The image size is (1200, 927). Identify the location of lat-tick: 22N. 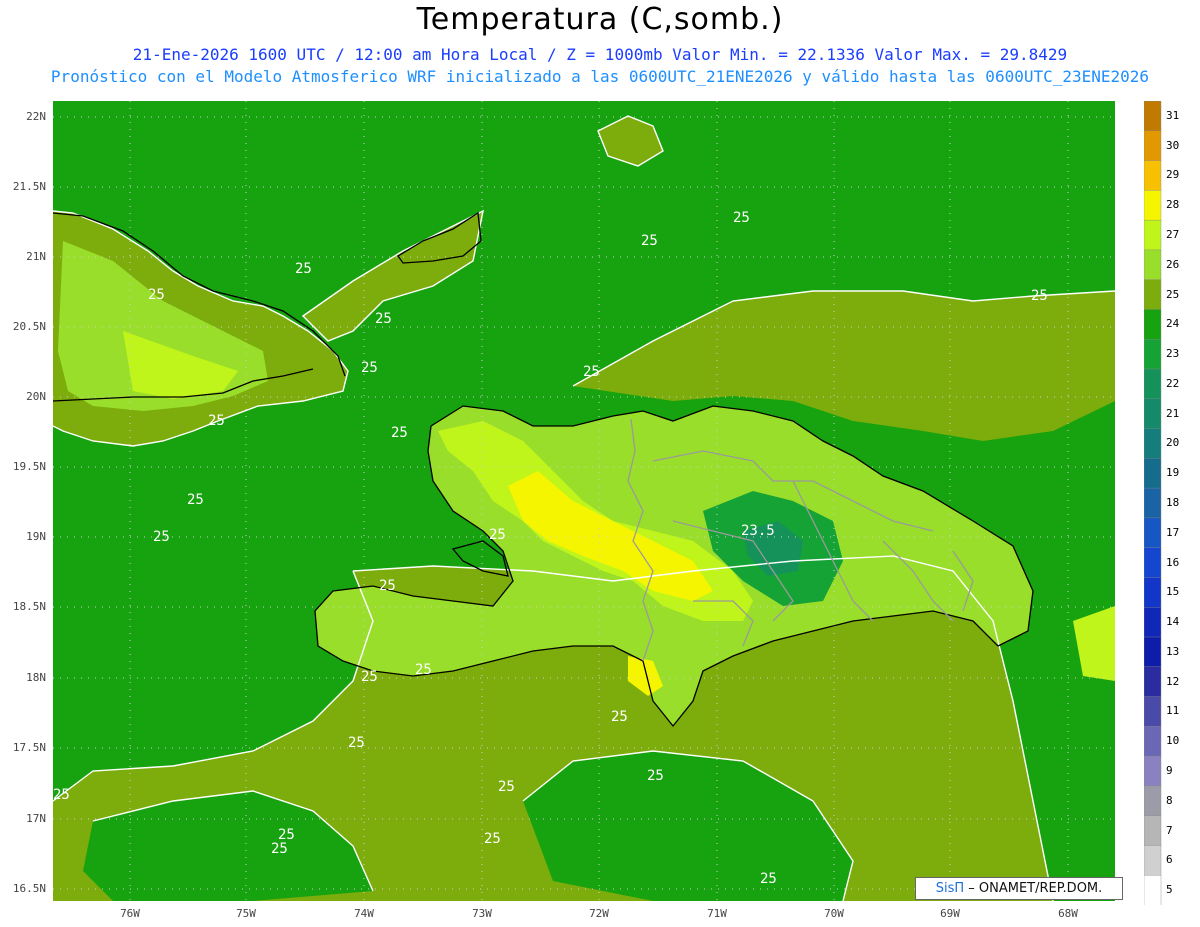
(36, 116).